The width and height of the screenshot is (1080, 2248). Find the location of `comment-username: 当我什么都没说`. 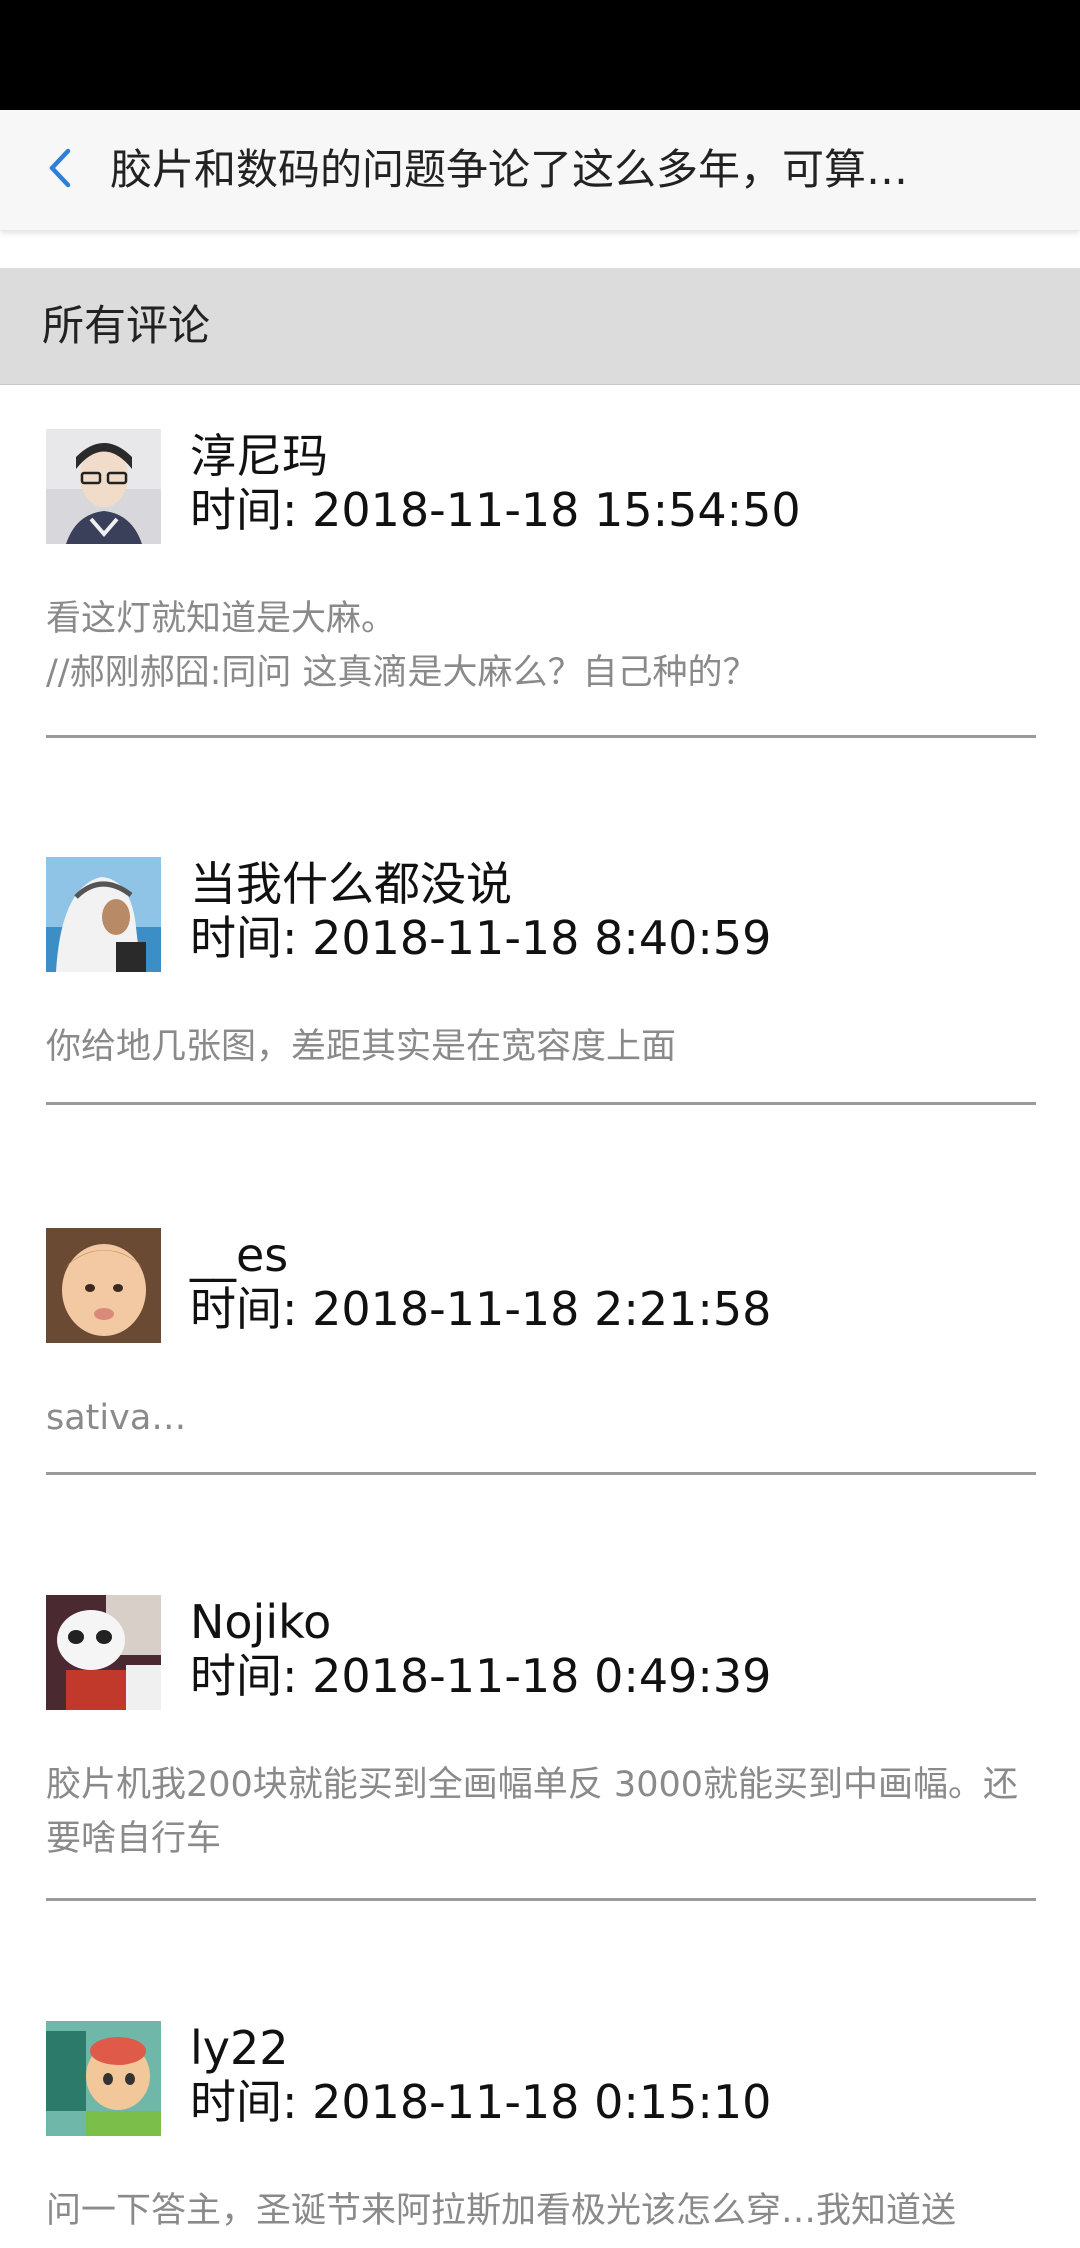

comment-username: 当我什么都没说 is located at coordinates (351, 884).